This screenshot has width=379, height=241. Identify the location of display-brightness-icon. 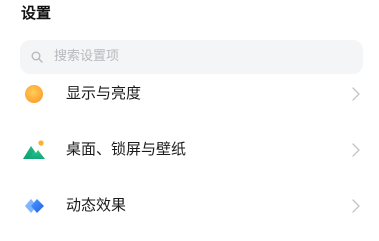
(34, 94).